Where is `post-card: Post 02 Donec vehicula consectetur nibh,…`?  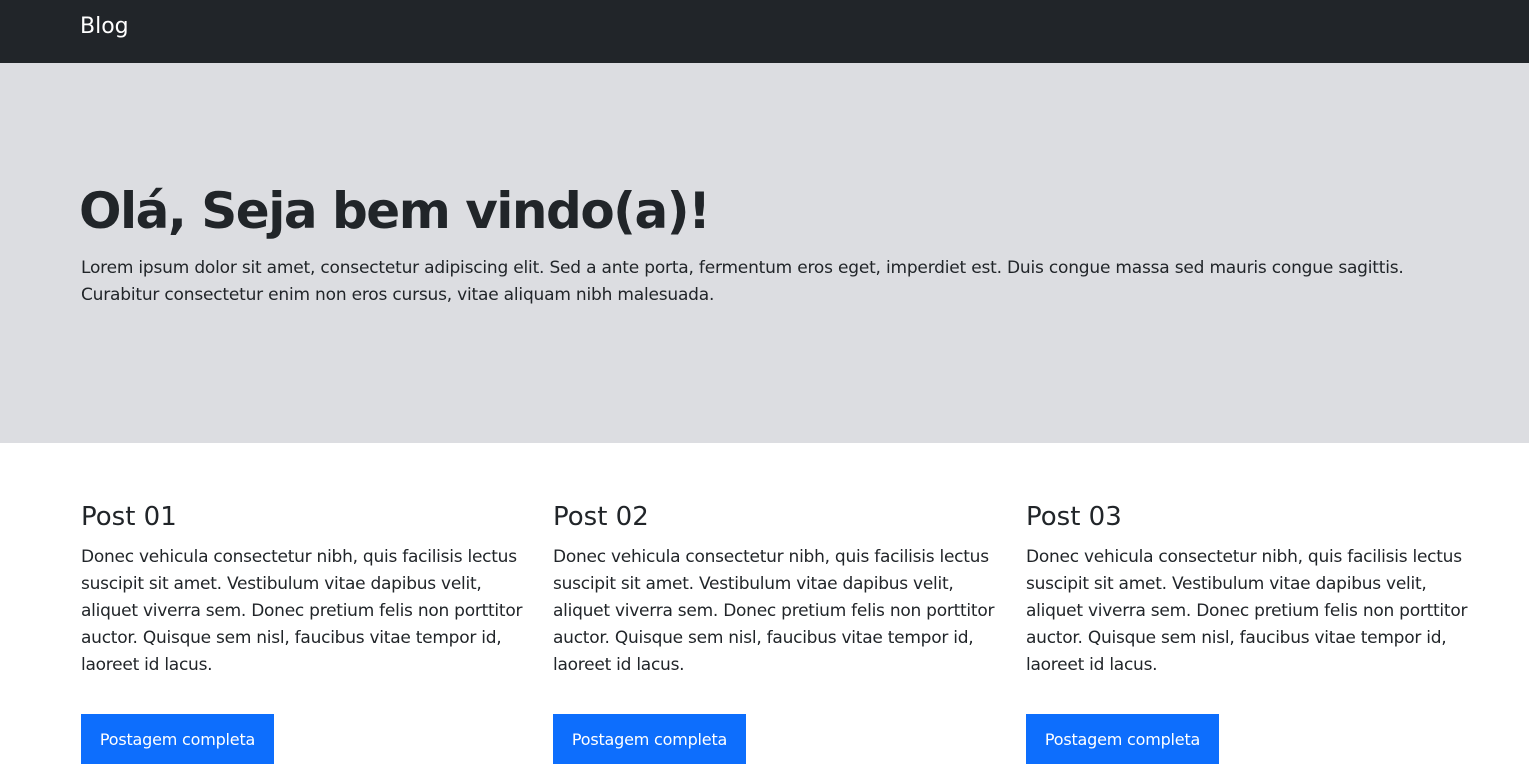 post-card: Post 02 Donec vehicula consectetur nibh,… is located at coordinates (778, 630).